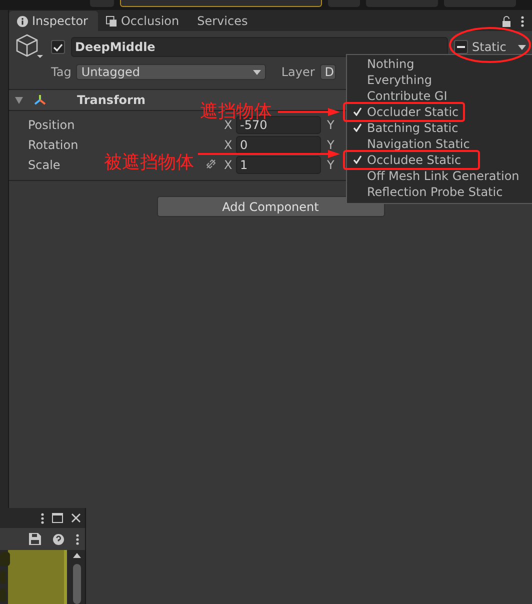 This screenshot has height=604, width=532. Describe the element at coordinates (211, 164) in the screenshot. I see `link-icon` at that location.